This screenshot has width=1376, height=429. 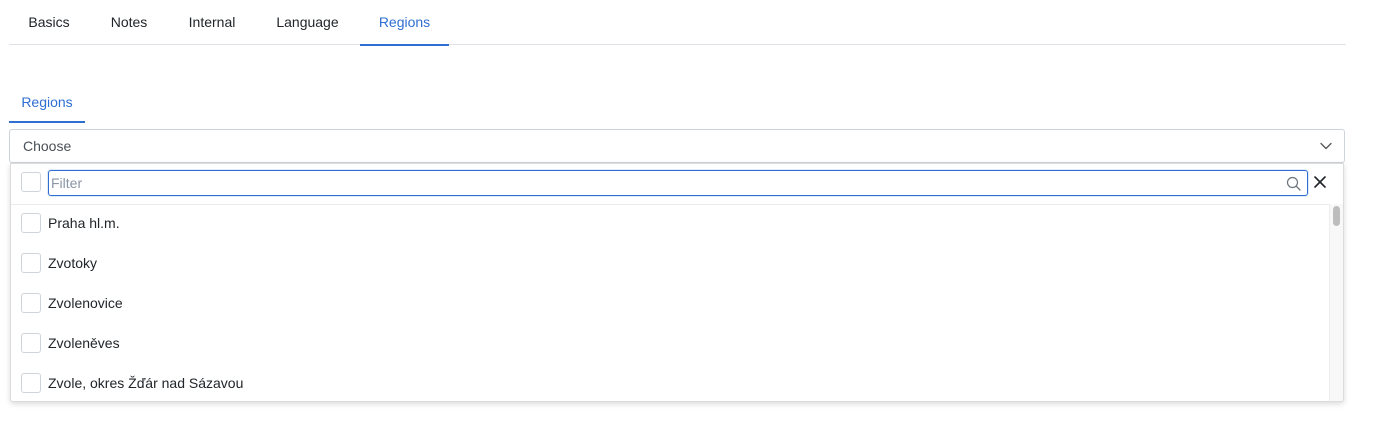 I want to click on scrollbar-thumb, so click(x=1336, y=216).